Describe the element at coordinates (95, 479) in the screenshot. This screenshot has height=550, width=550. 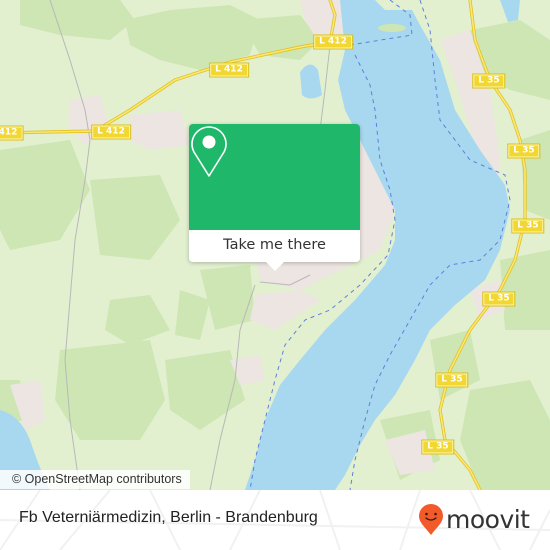
I see `map-attribution: © OpenStreetMap contributors` at that location.